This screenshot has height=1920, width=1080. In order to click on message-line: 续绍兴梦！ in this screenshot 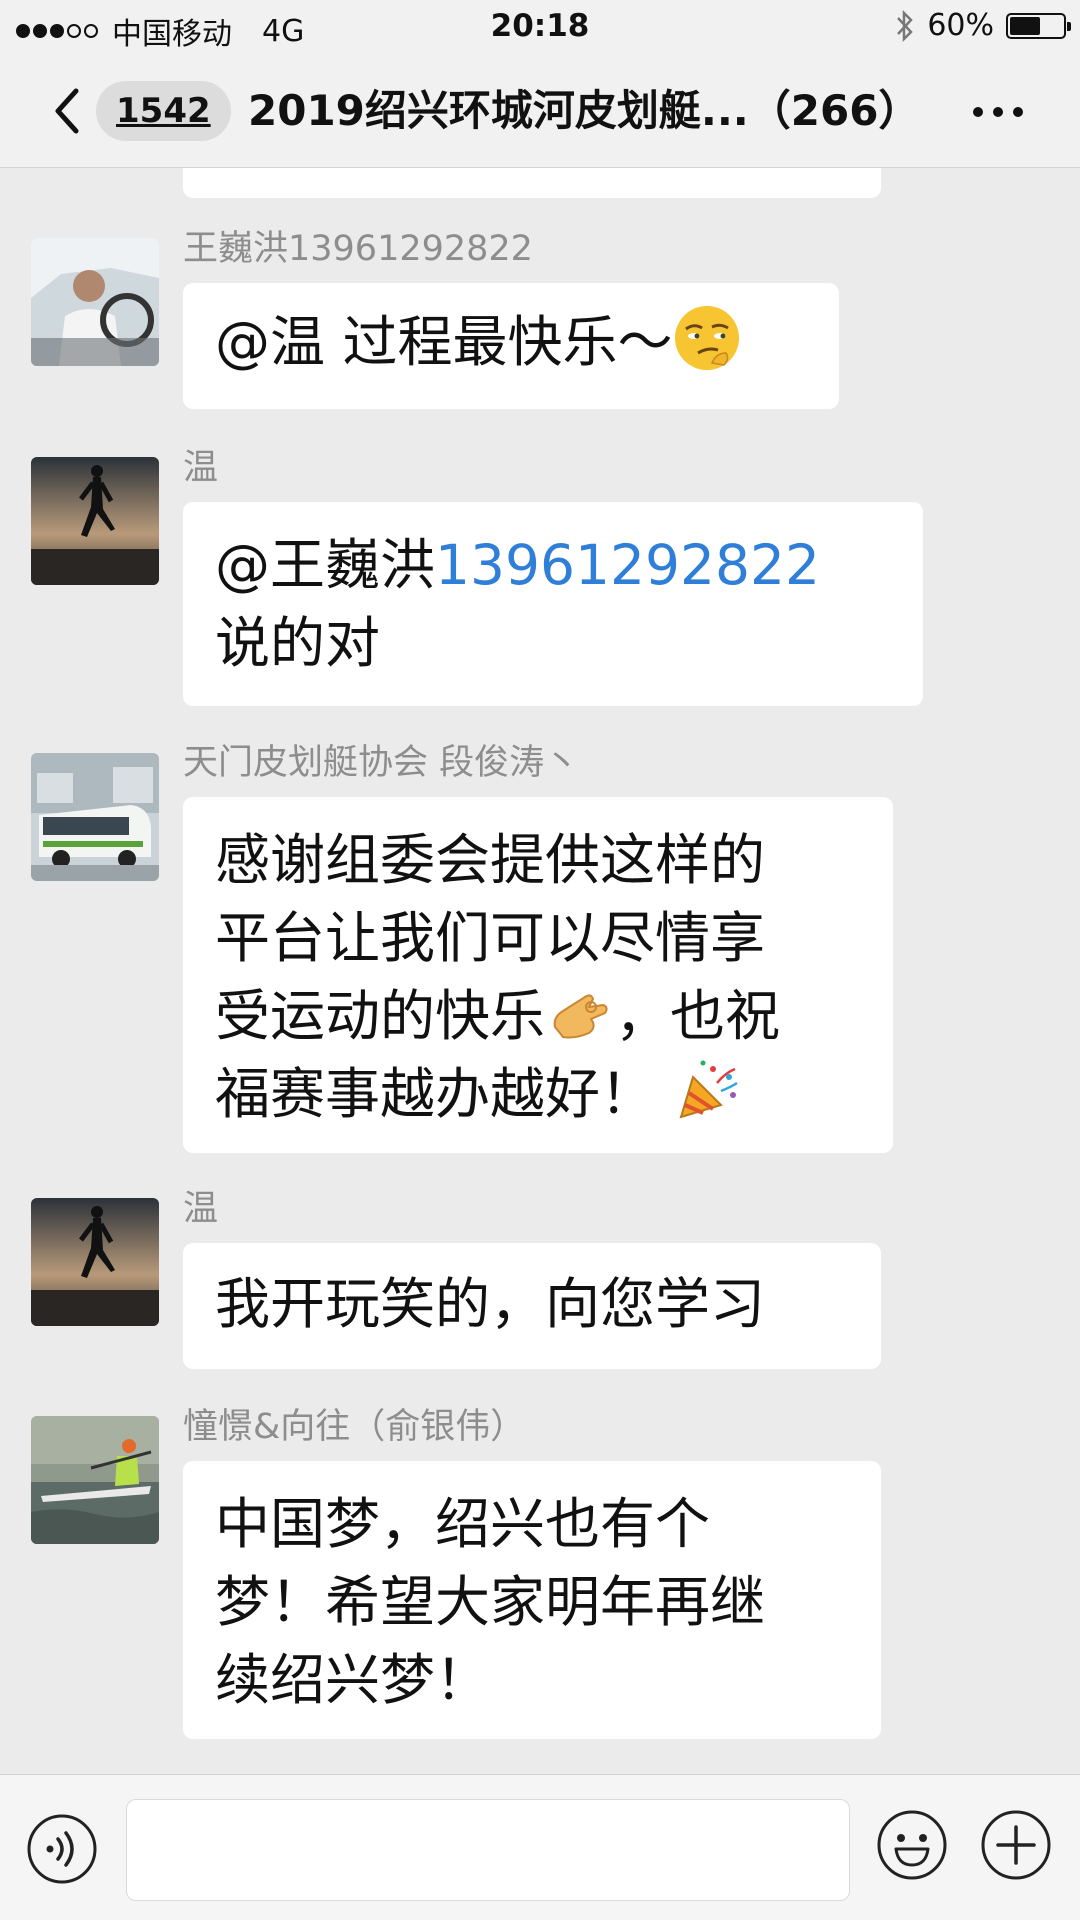, I will do `click(353, 1680)`.